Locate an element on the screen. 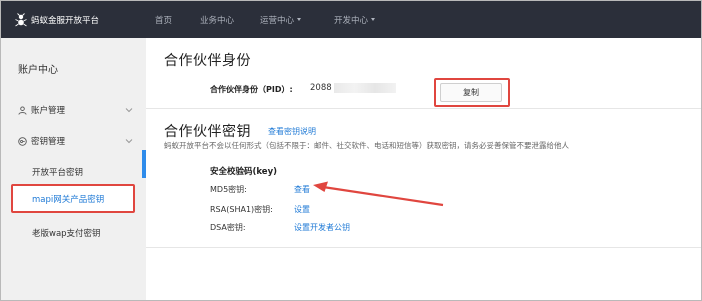 The width and height of the screenshot is (702, 301). pid-label: 合作伙伴身份（PID）: is located at coordinates (251, 89).